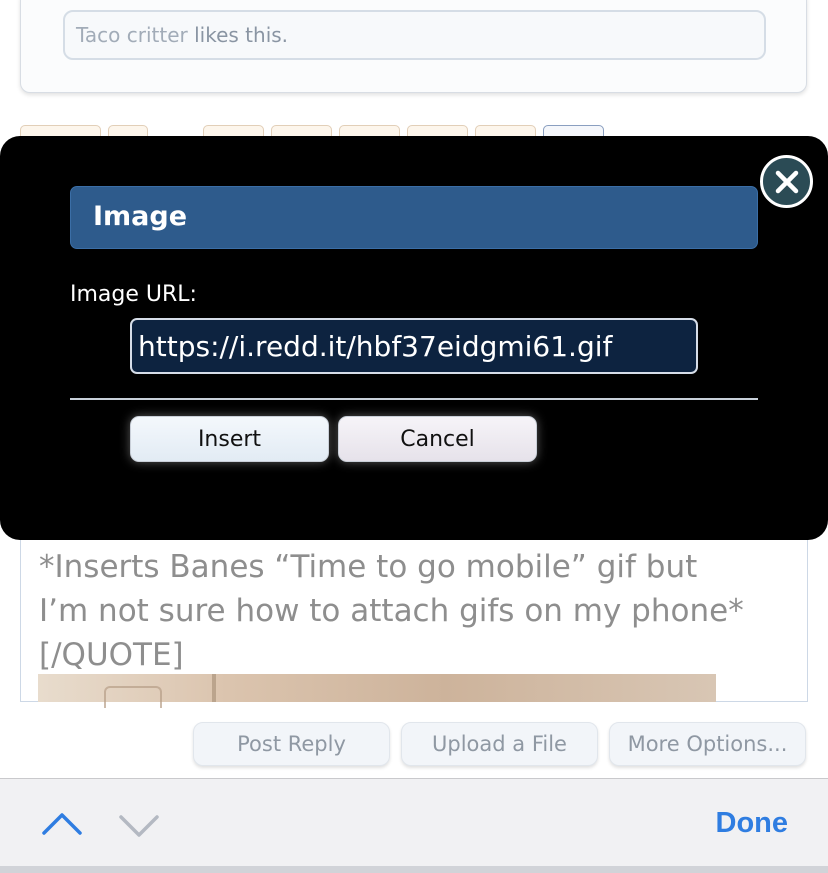  Describe the element at coordinates (132, 35) in the screenshot. I see `liker-name-link: Taco critter` at that location.